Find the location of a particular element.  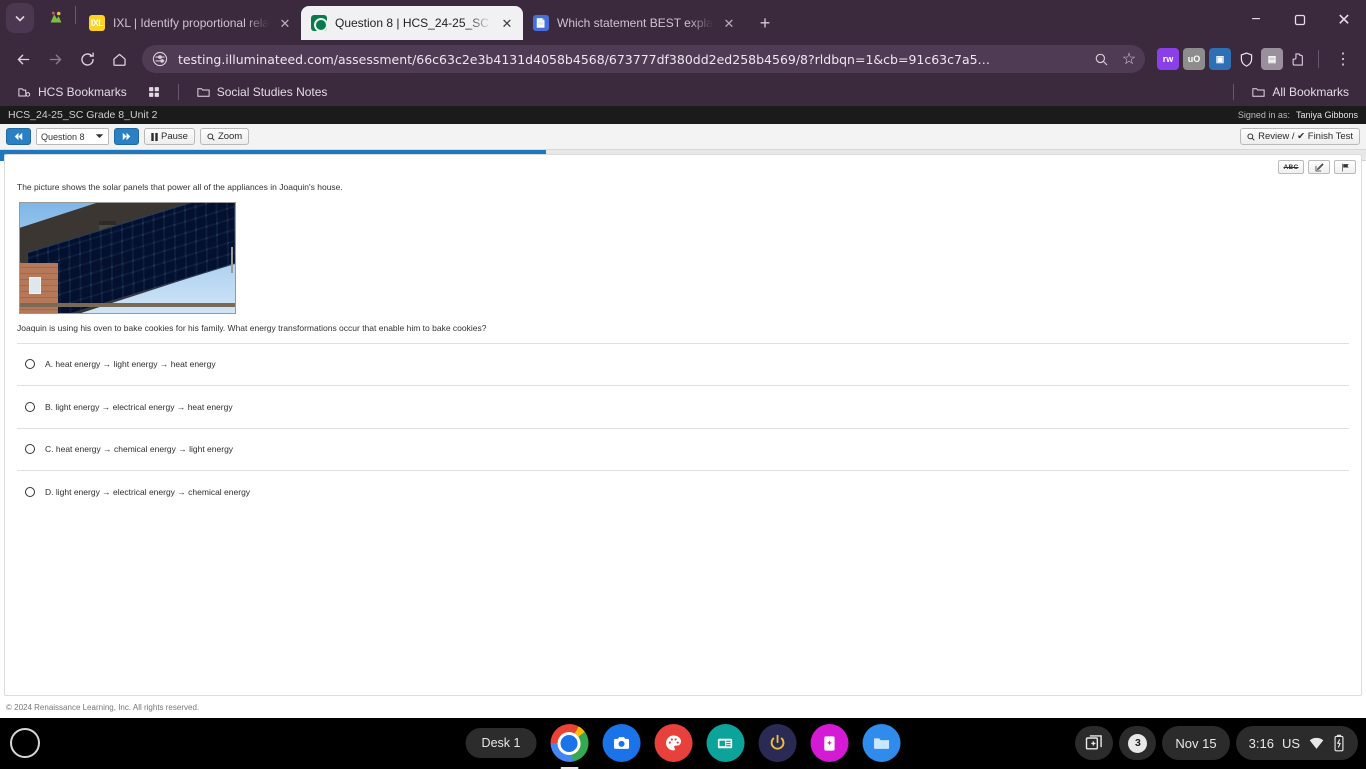

screen-capture-button is located at coordinates (1094, 743).